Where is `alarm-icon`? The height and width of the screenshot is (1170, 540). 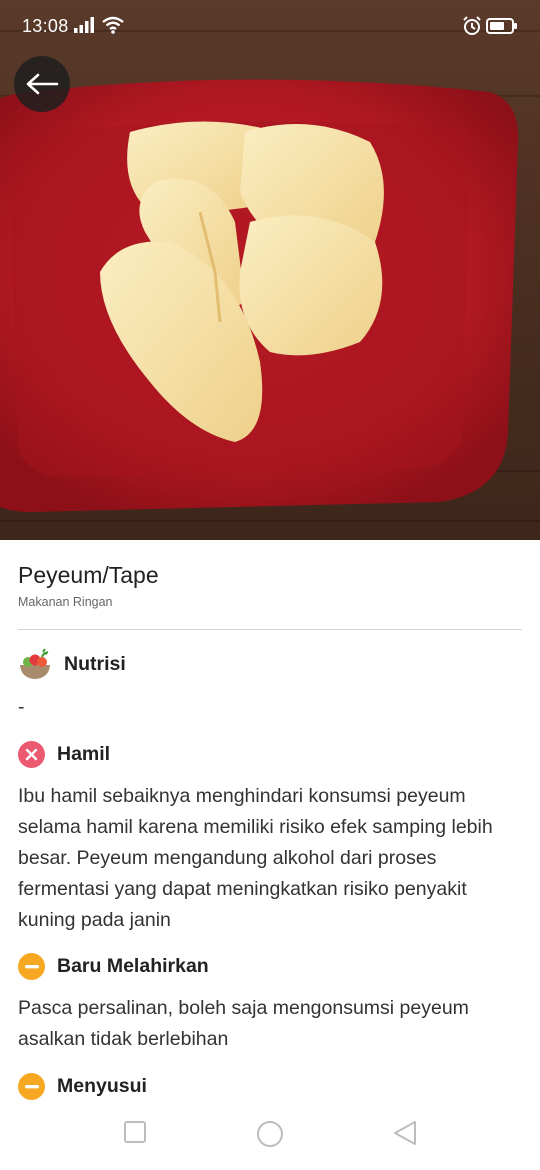 alarm-icon is located at coordinates (472, 25).